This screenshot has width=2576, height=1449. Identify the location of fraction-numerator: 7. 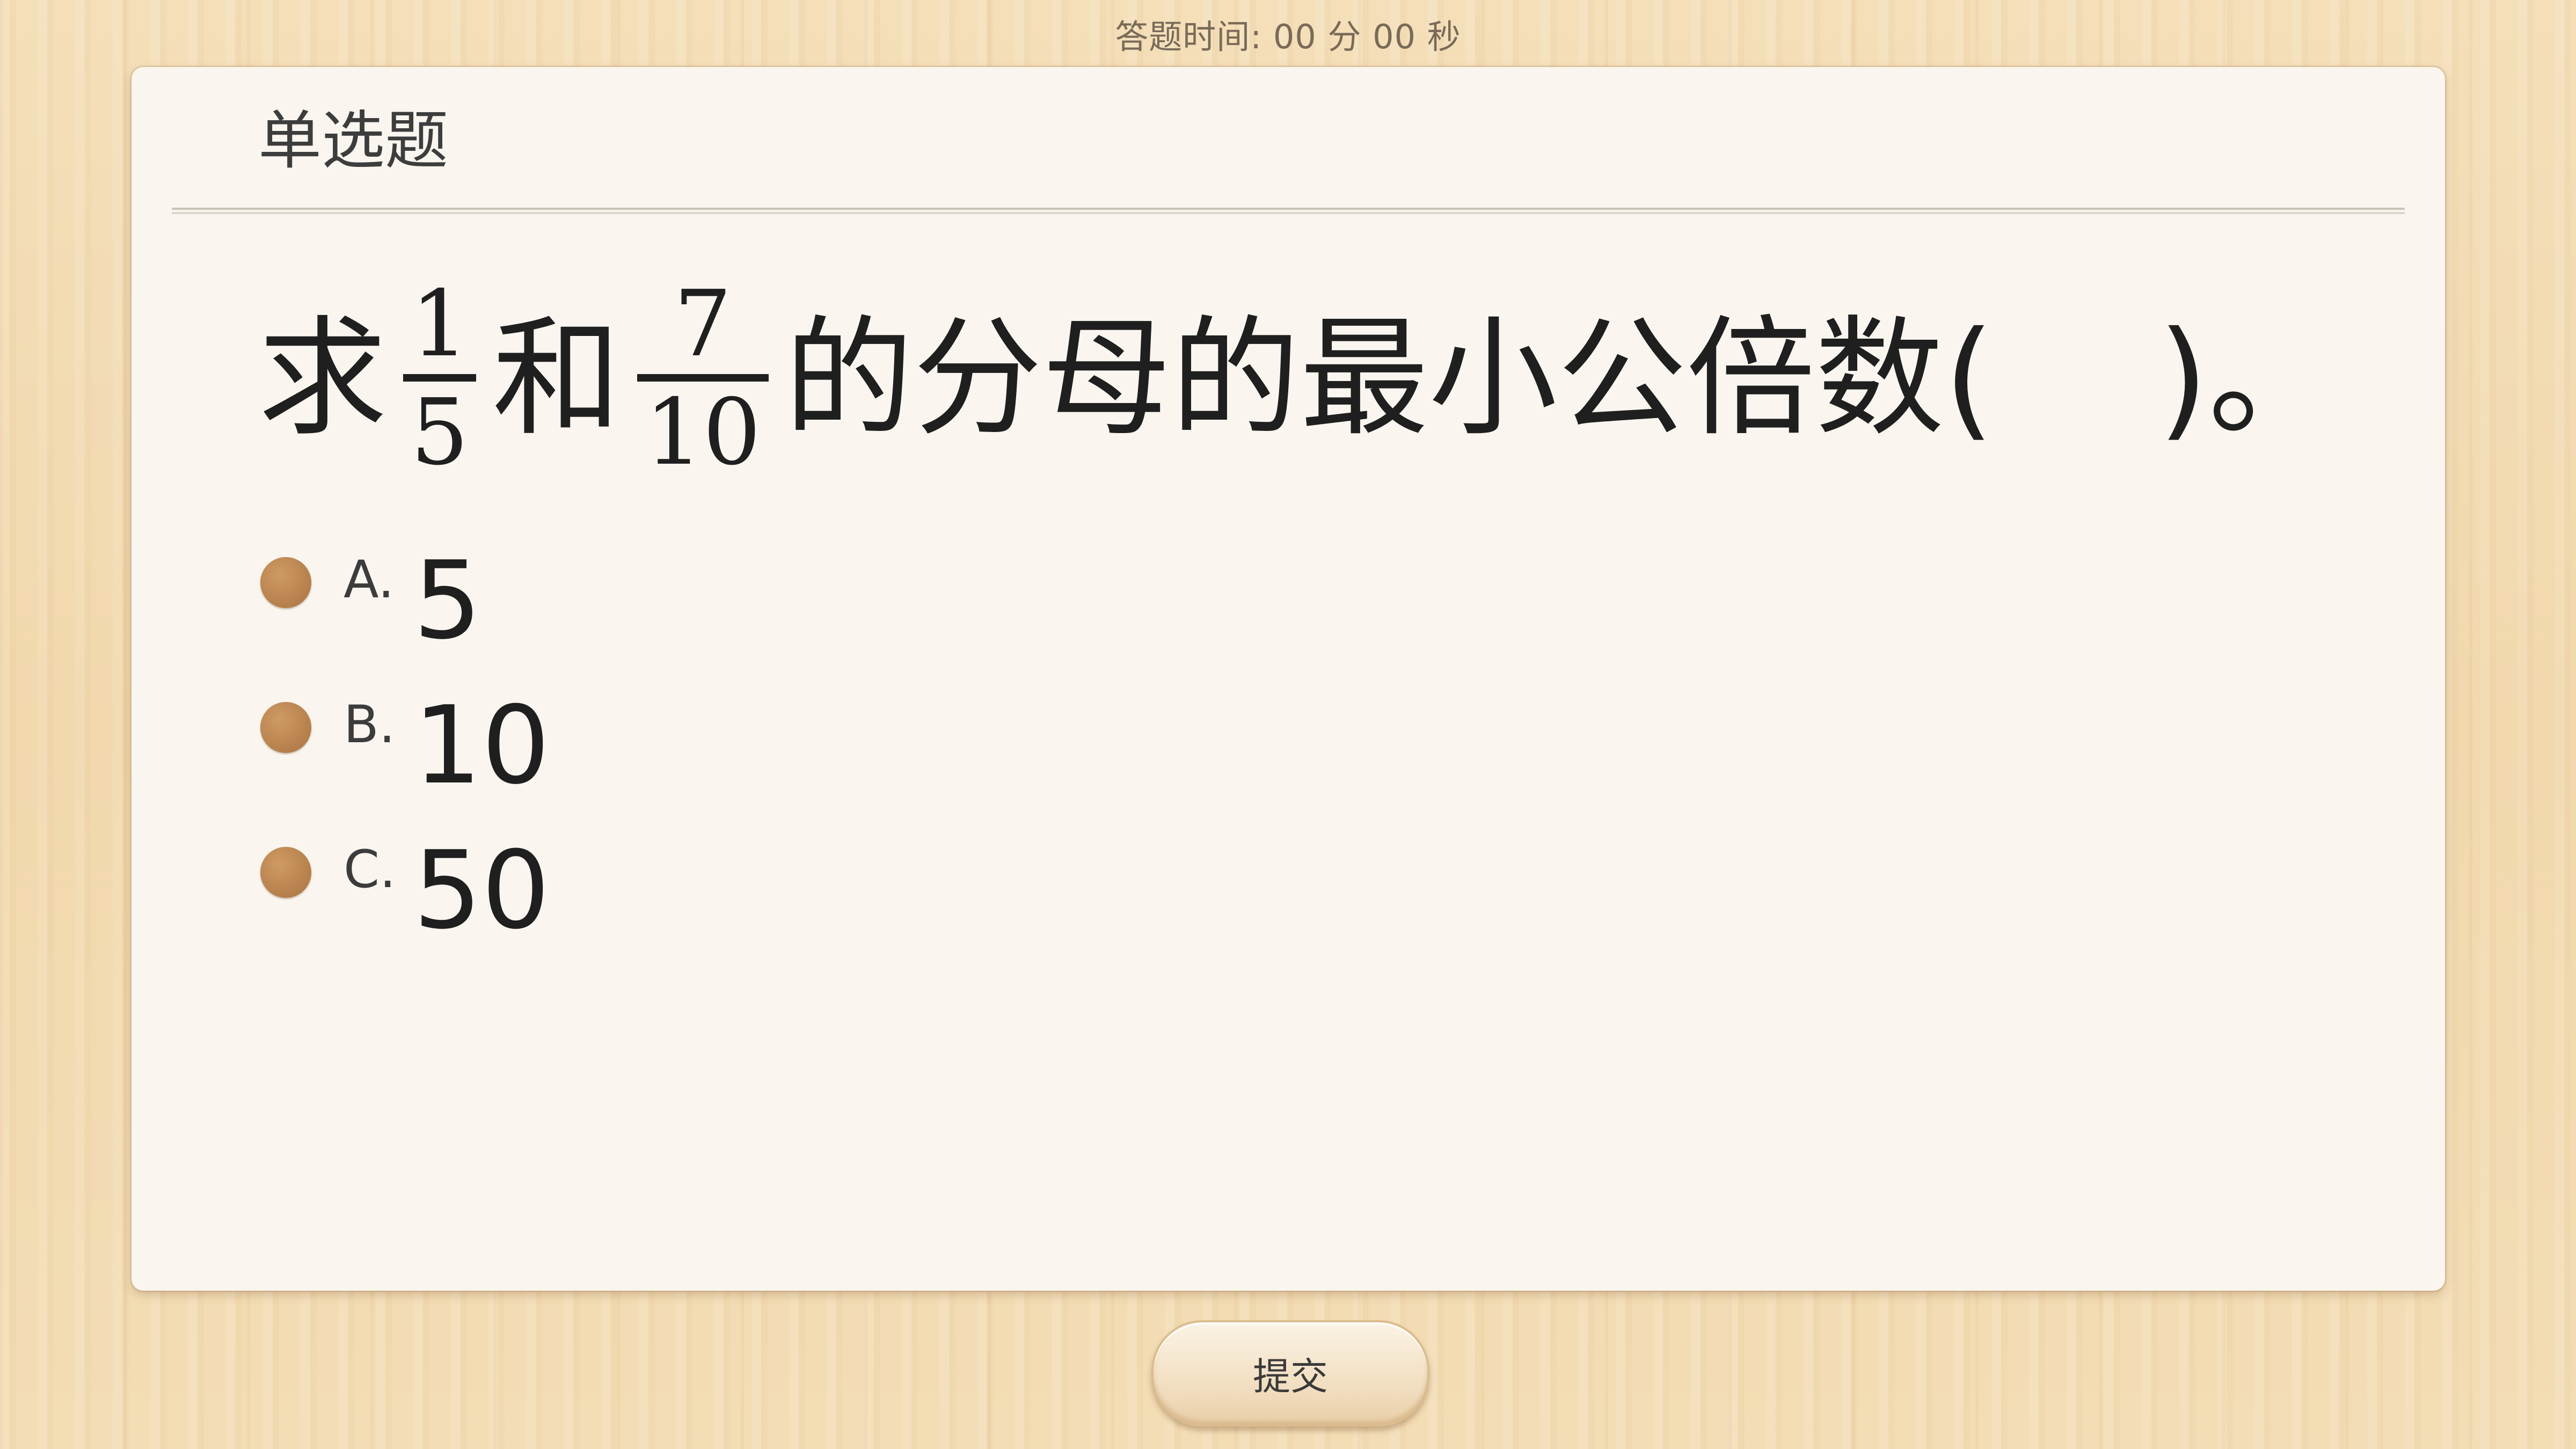
(703, 324).